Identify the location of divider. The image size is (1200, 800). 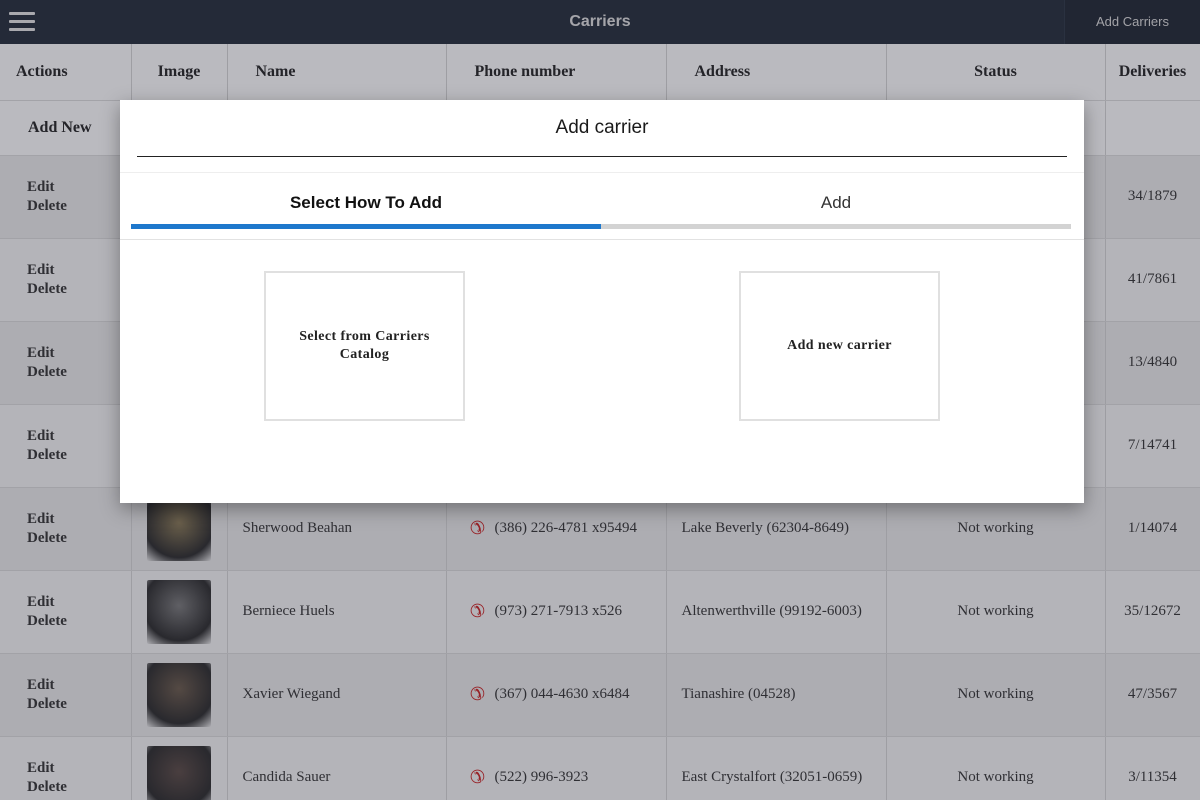
(602, 156).